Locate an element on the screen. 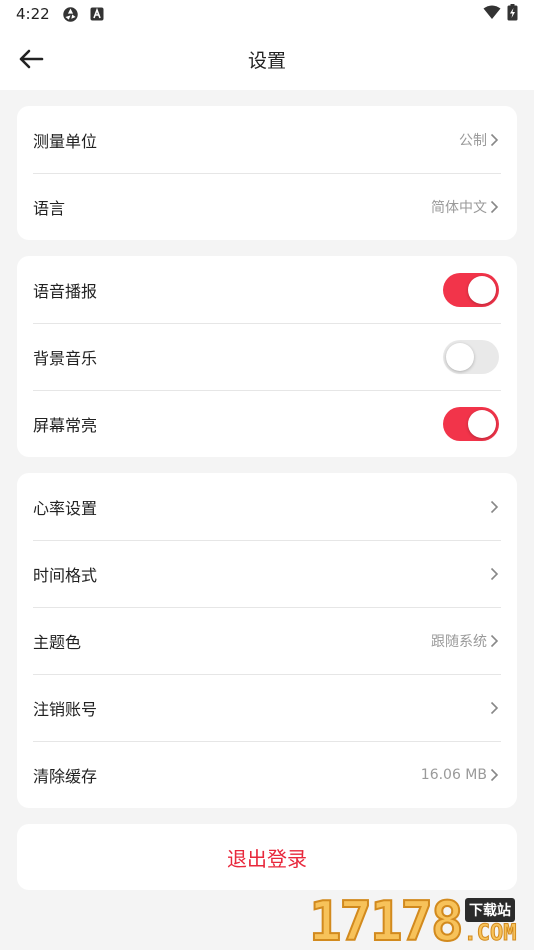  aperture-icon is located at coordinates (71, 14).